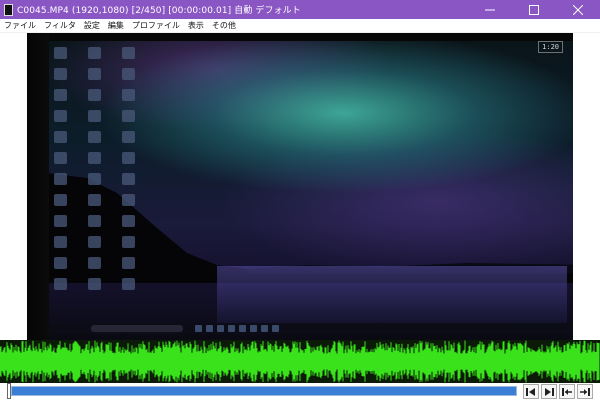 Image resolution: width=600 pixels, height=401 pixels. I want to click on app-icon, so click(8, 9).